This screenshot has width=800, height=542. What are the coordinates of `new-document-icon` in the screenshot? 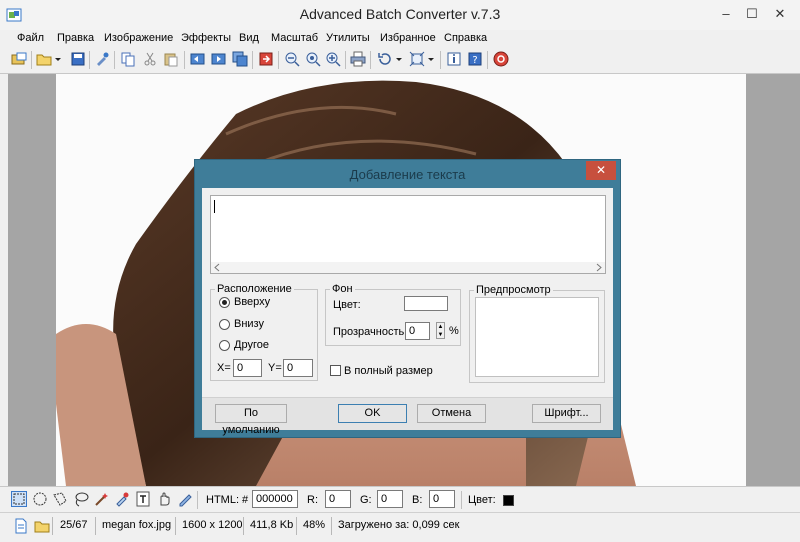 It's located at (21, 526).